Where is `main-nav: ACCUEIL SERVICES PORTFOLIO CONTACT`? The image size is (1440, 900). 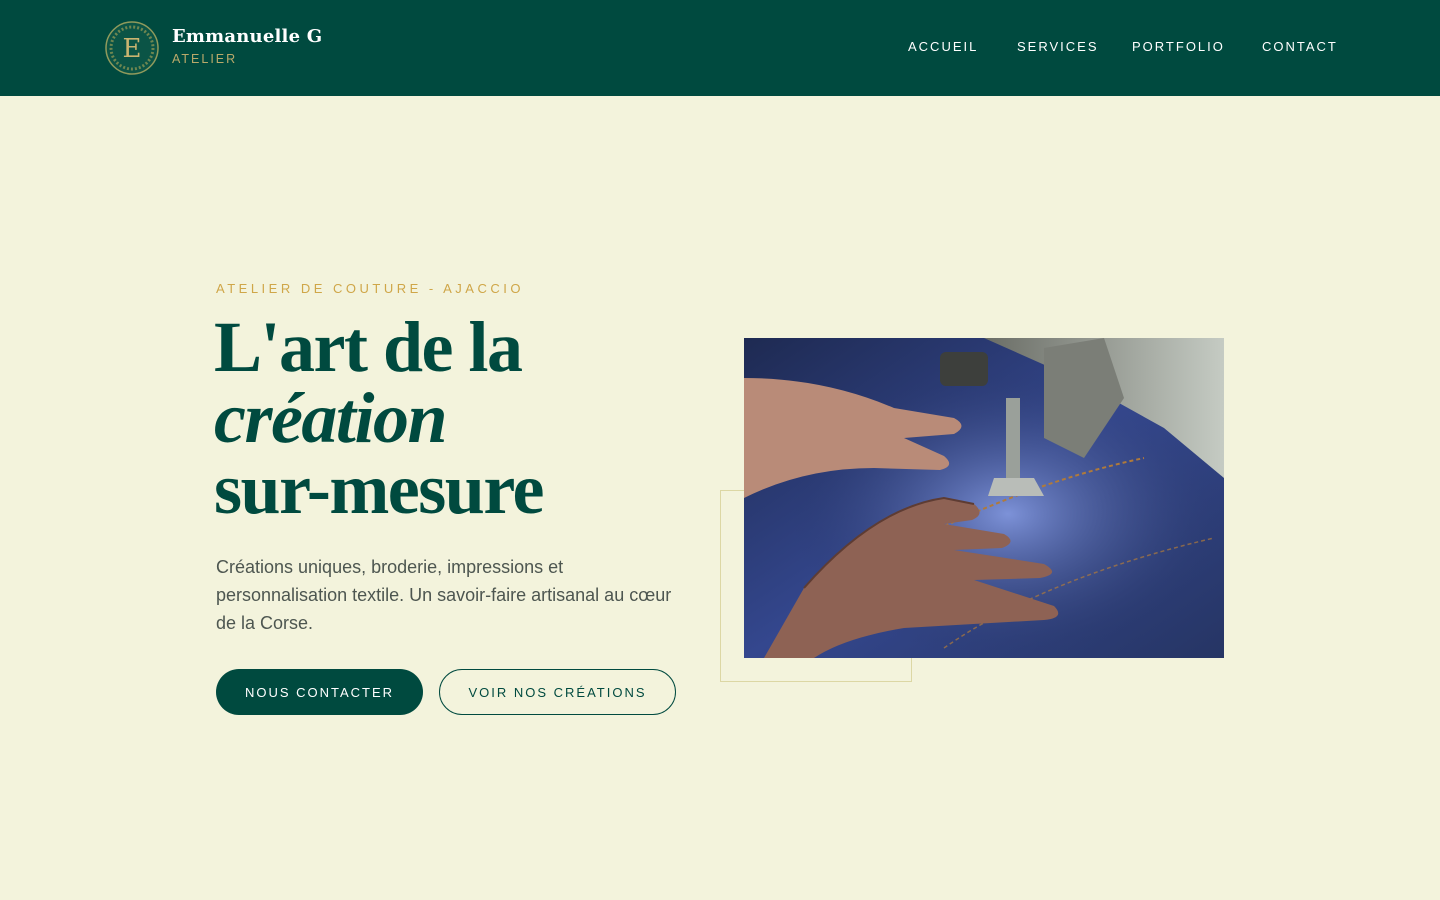
main-nav: ACCUEIL SERVICES PORTFOLIO CONTACT is located at coordinates (720, 49).